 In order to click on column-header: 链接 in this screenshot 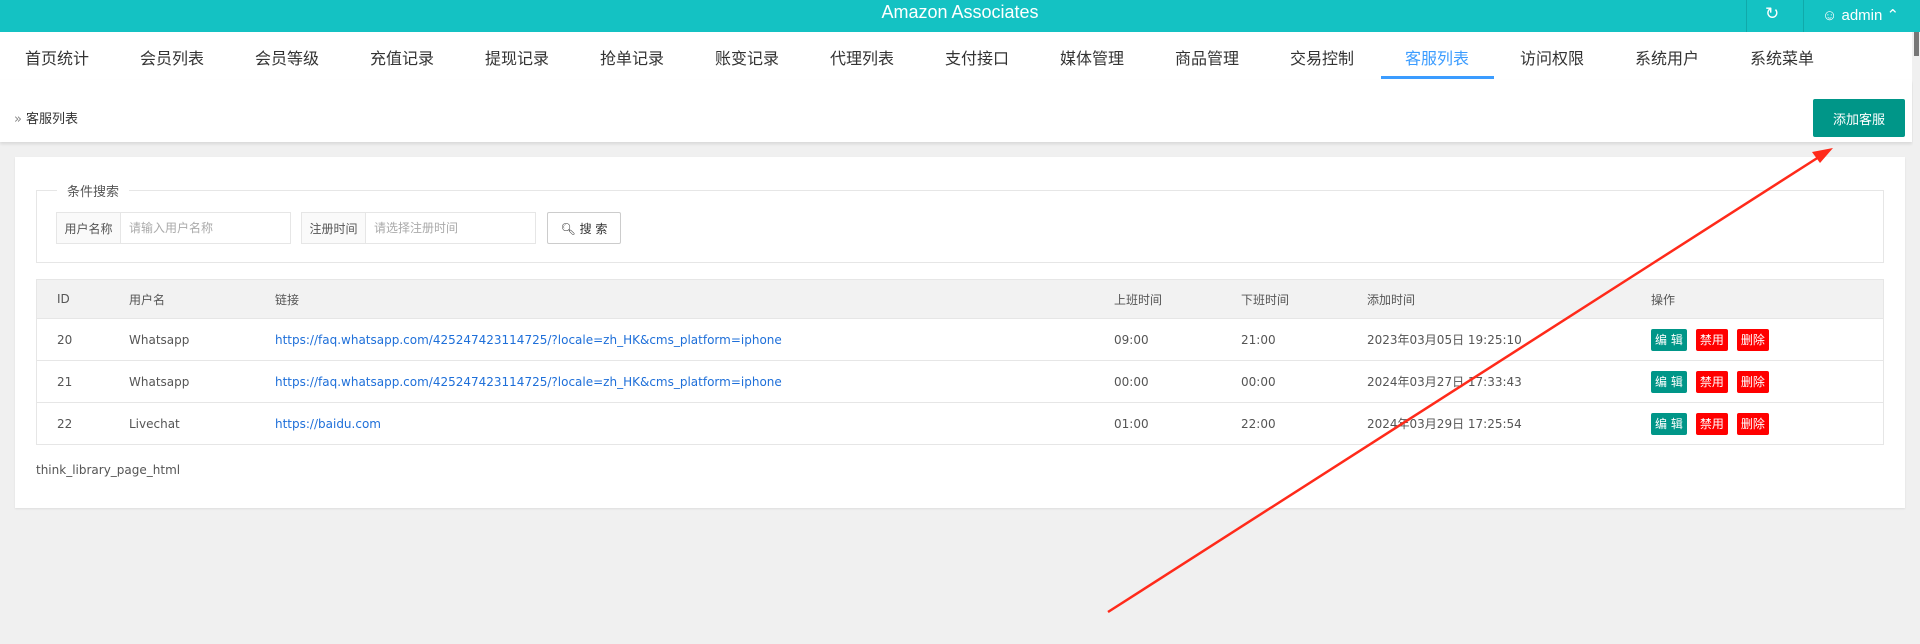, I will do `click(287, 299)`.